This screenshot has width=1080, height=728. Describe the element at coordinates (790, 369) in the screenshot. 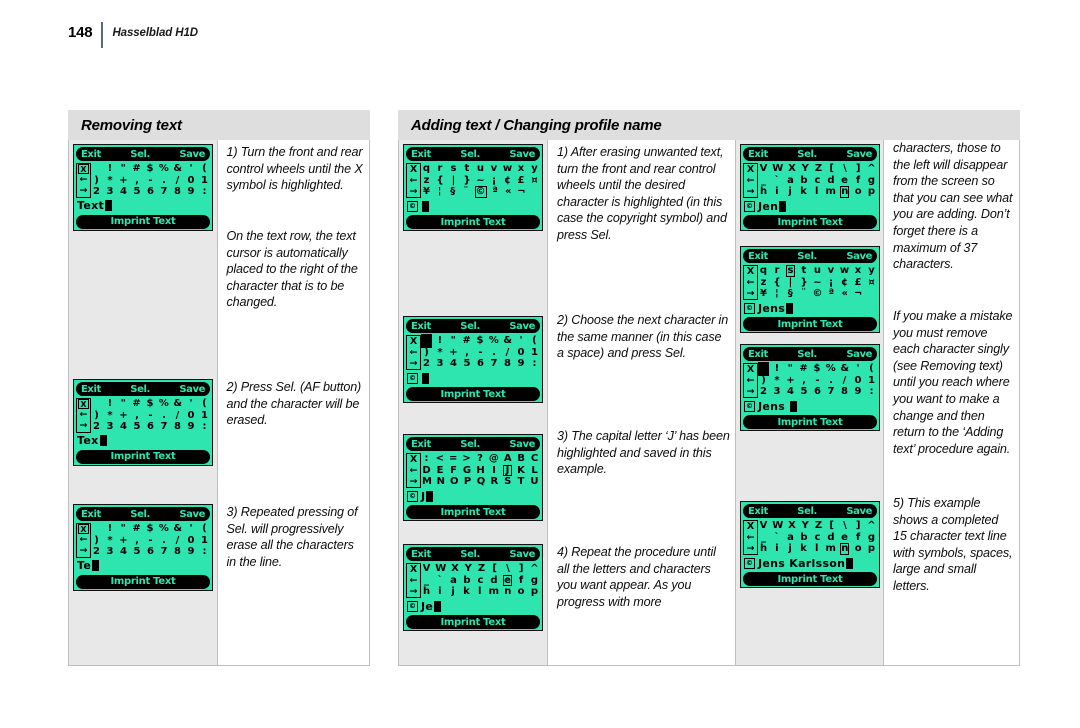

I see `lcd-character-cell: "` at that location.